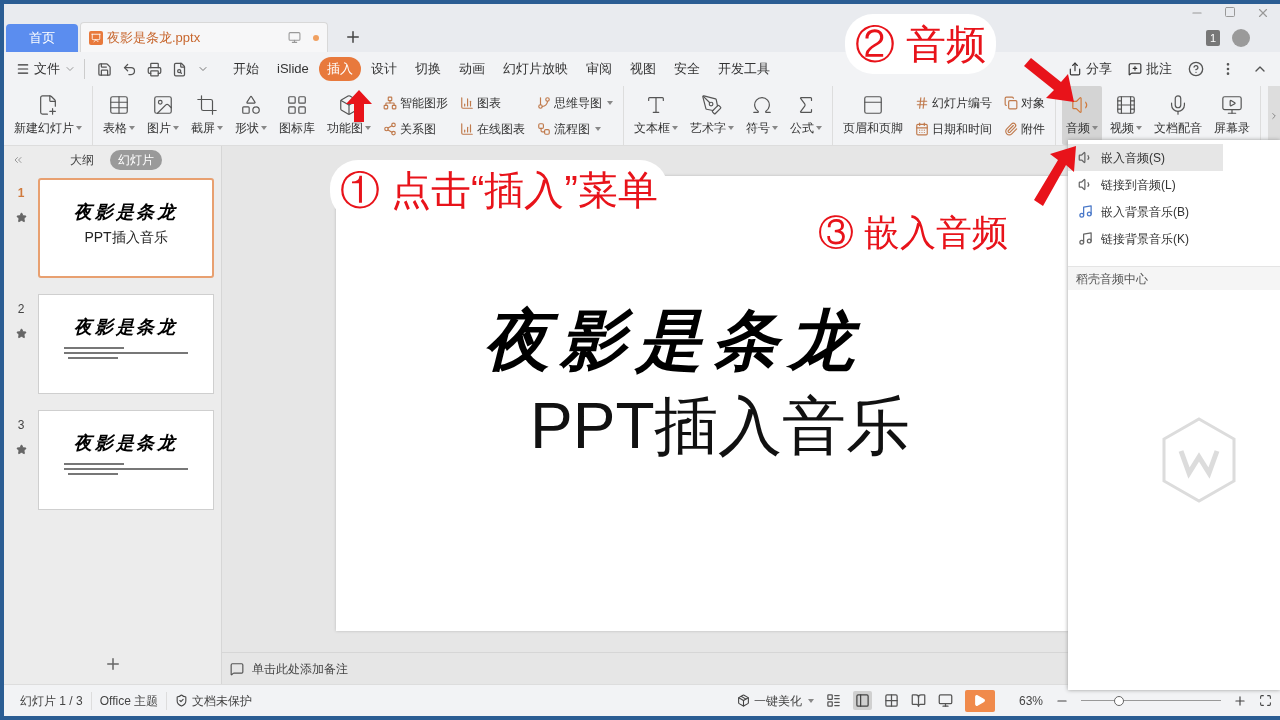 Image resolution: width=1280 pixels, height=720 pixels. I want to click on dropdown-item: 嵌入音频(S), so click(1145, 157).